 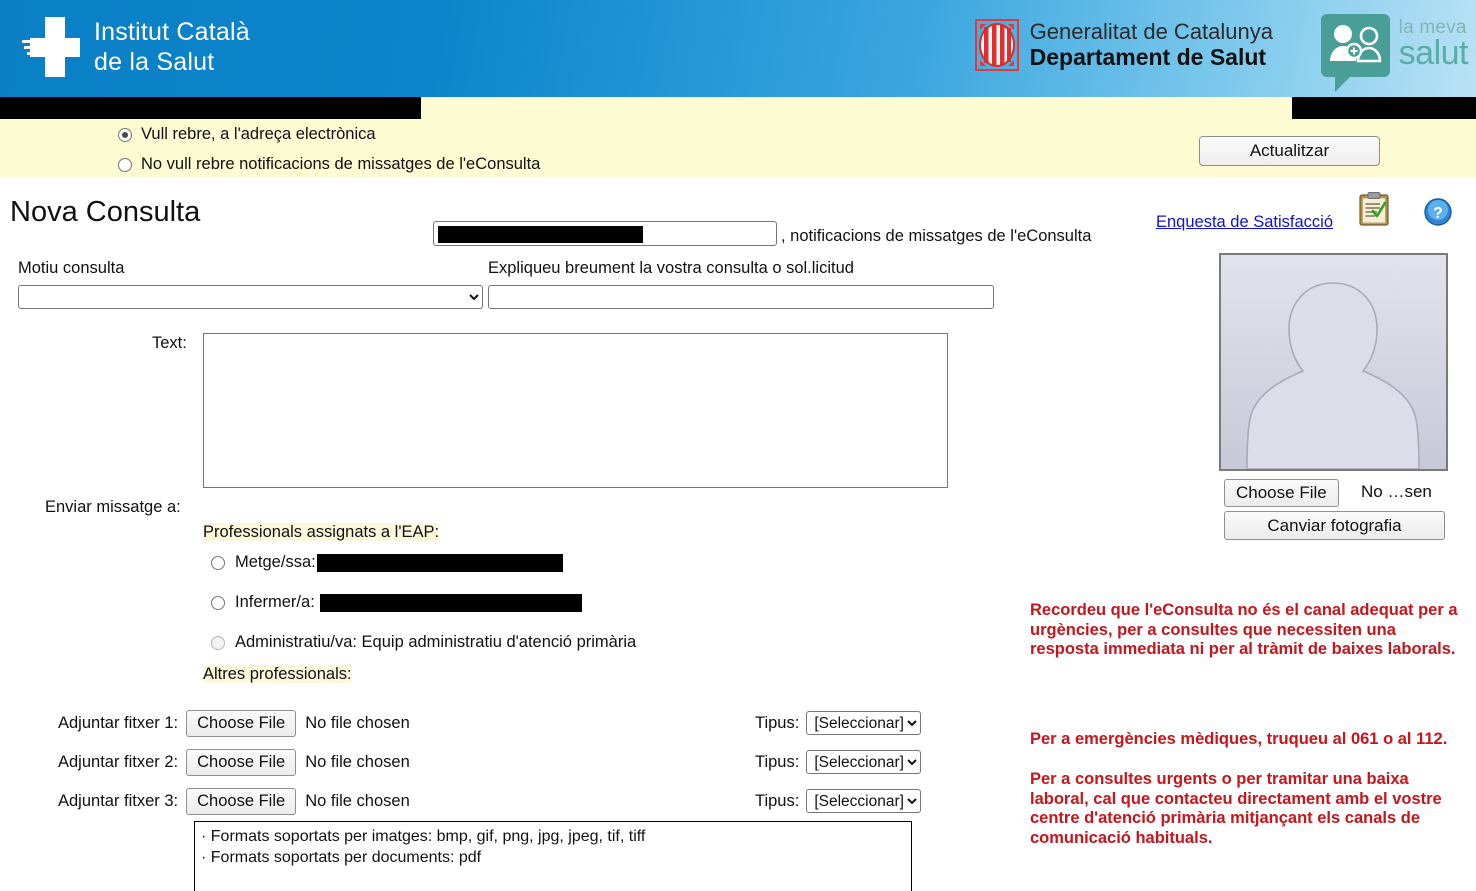 I want to click on tipus-select-1: [Seleccionar], so click(x=864, y=723).